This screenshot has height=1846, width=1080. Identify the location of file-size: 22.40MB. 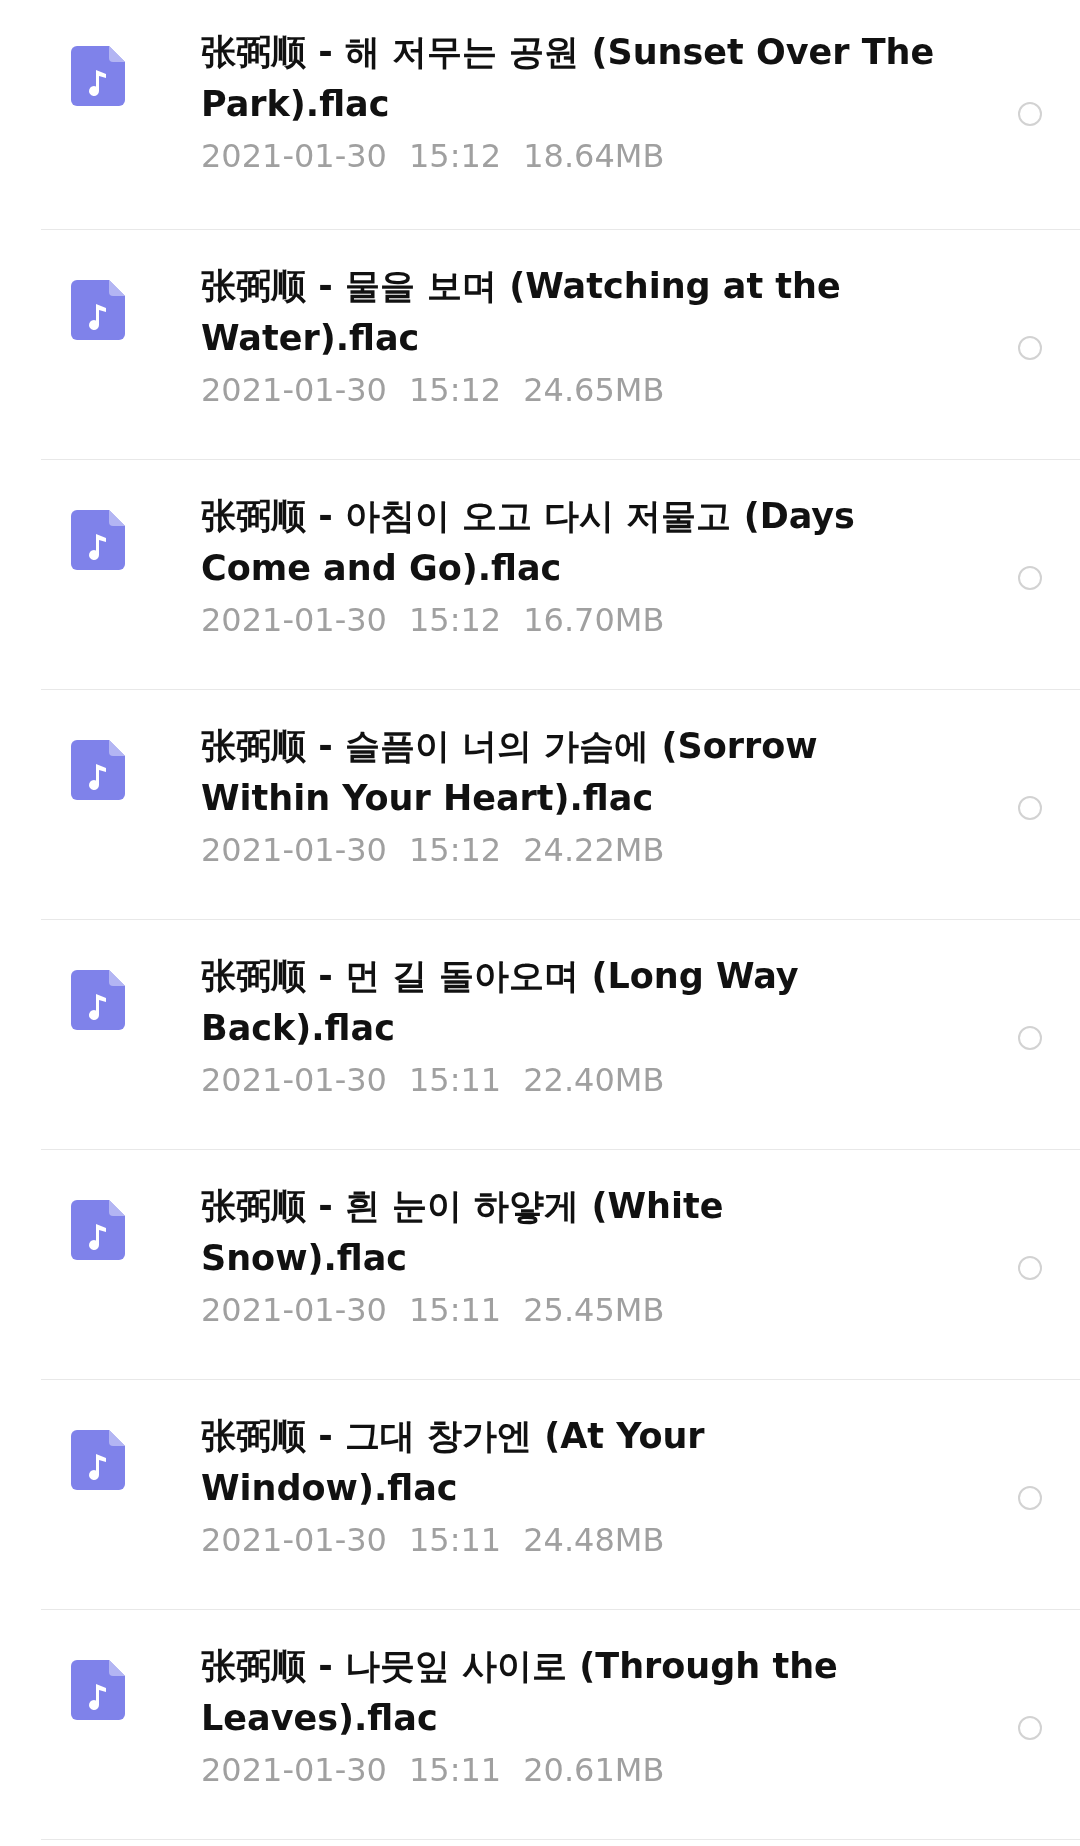
(594, 1080).